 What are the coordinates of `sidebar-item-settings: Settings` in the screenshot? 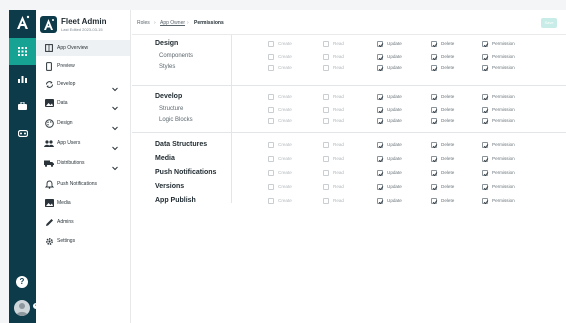 It's located at (83, 241).